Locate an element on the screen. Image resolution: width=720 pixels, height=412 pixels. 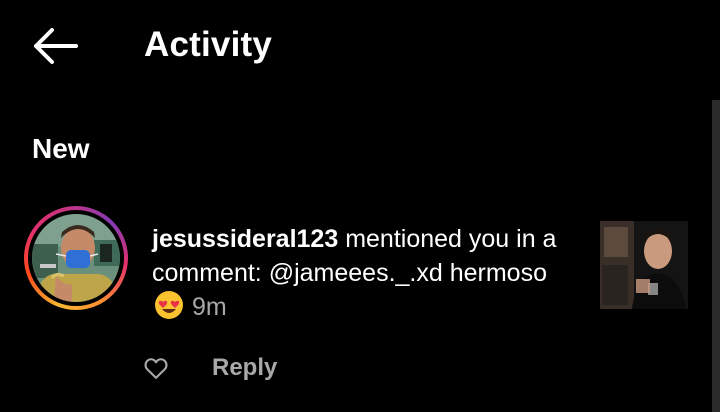
post-thumbnail is located at coordinates (644, 265).